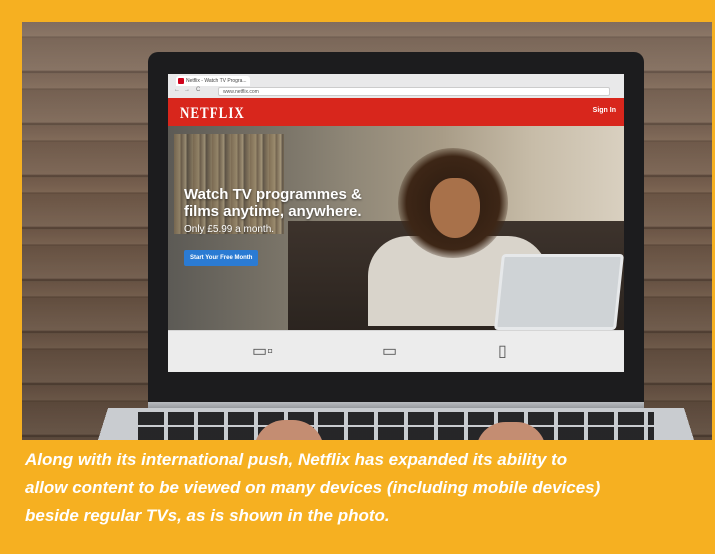 The image size is (715, 554). I want to click on netflix-favicon-icon, so click(181, 81).